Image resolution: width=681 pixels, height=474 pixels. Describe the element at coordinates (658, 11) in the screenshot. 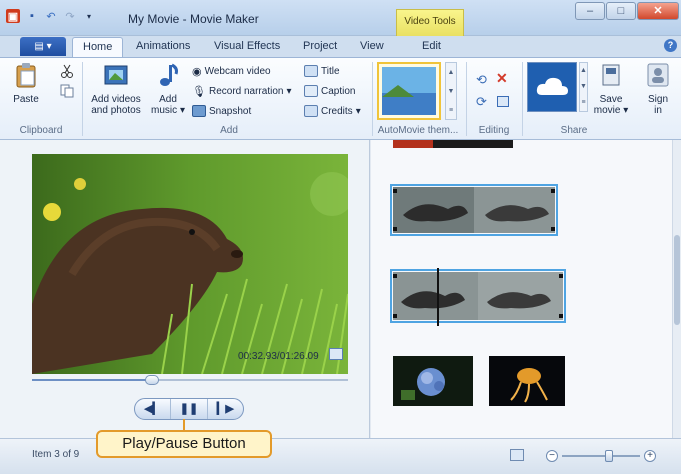

I see `close-button: ✕` at that location.